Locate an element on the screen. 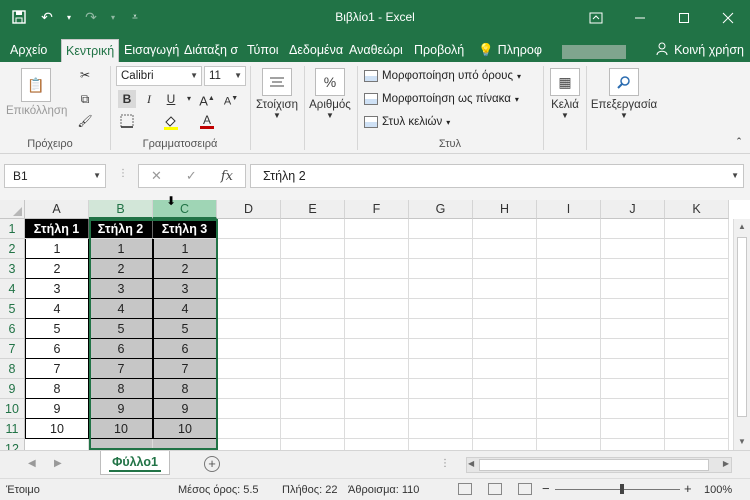 Image resolution: width=750 pixels, height=500 pixels. cell-h7 is located at coordinates (505, 349).